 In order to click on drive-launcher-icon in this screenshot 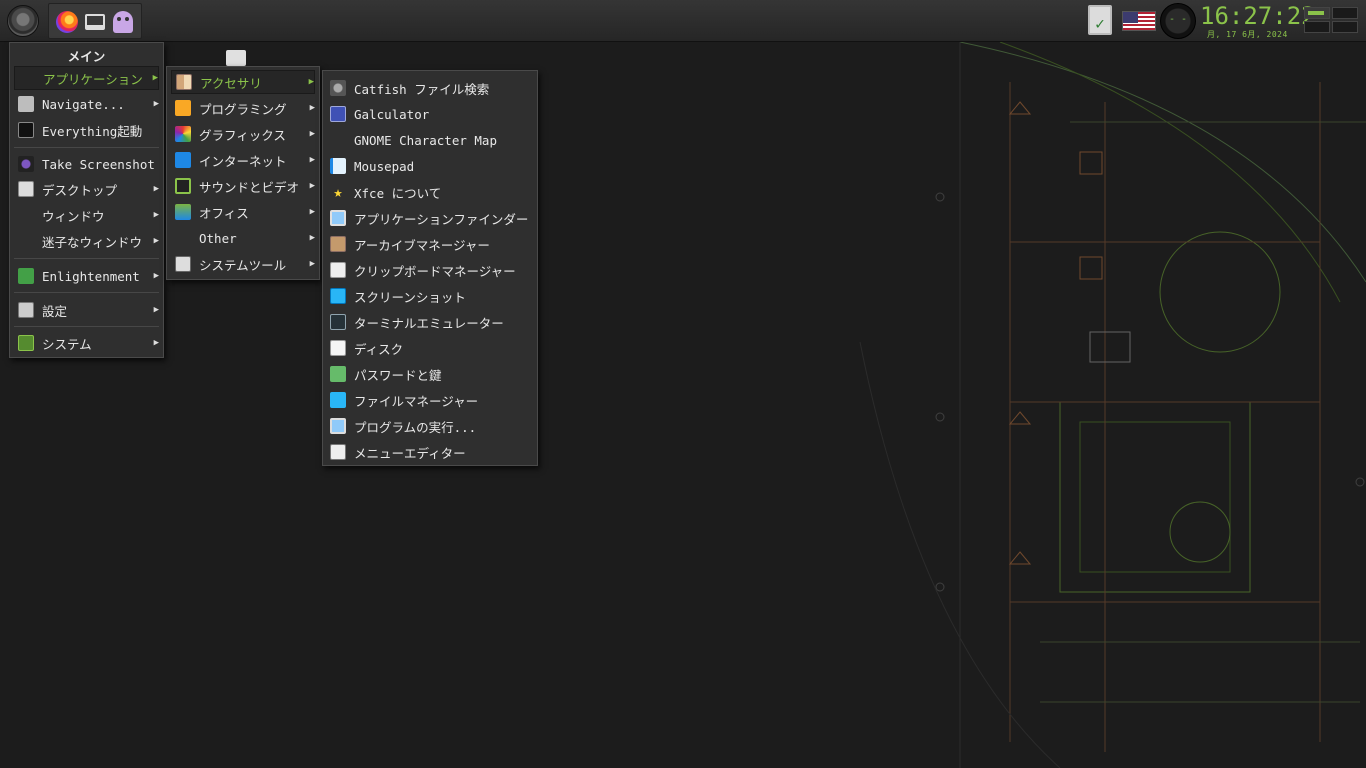, I will do `click(95, 22)`.